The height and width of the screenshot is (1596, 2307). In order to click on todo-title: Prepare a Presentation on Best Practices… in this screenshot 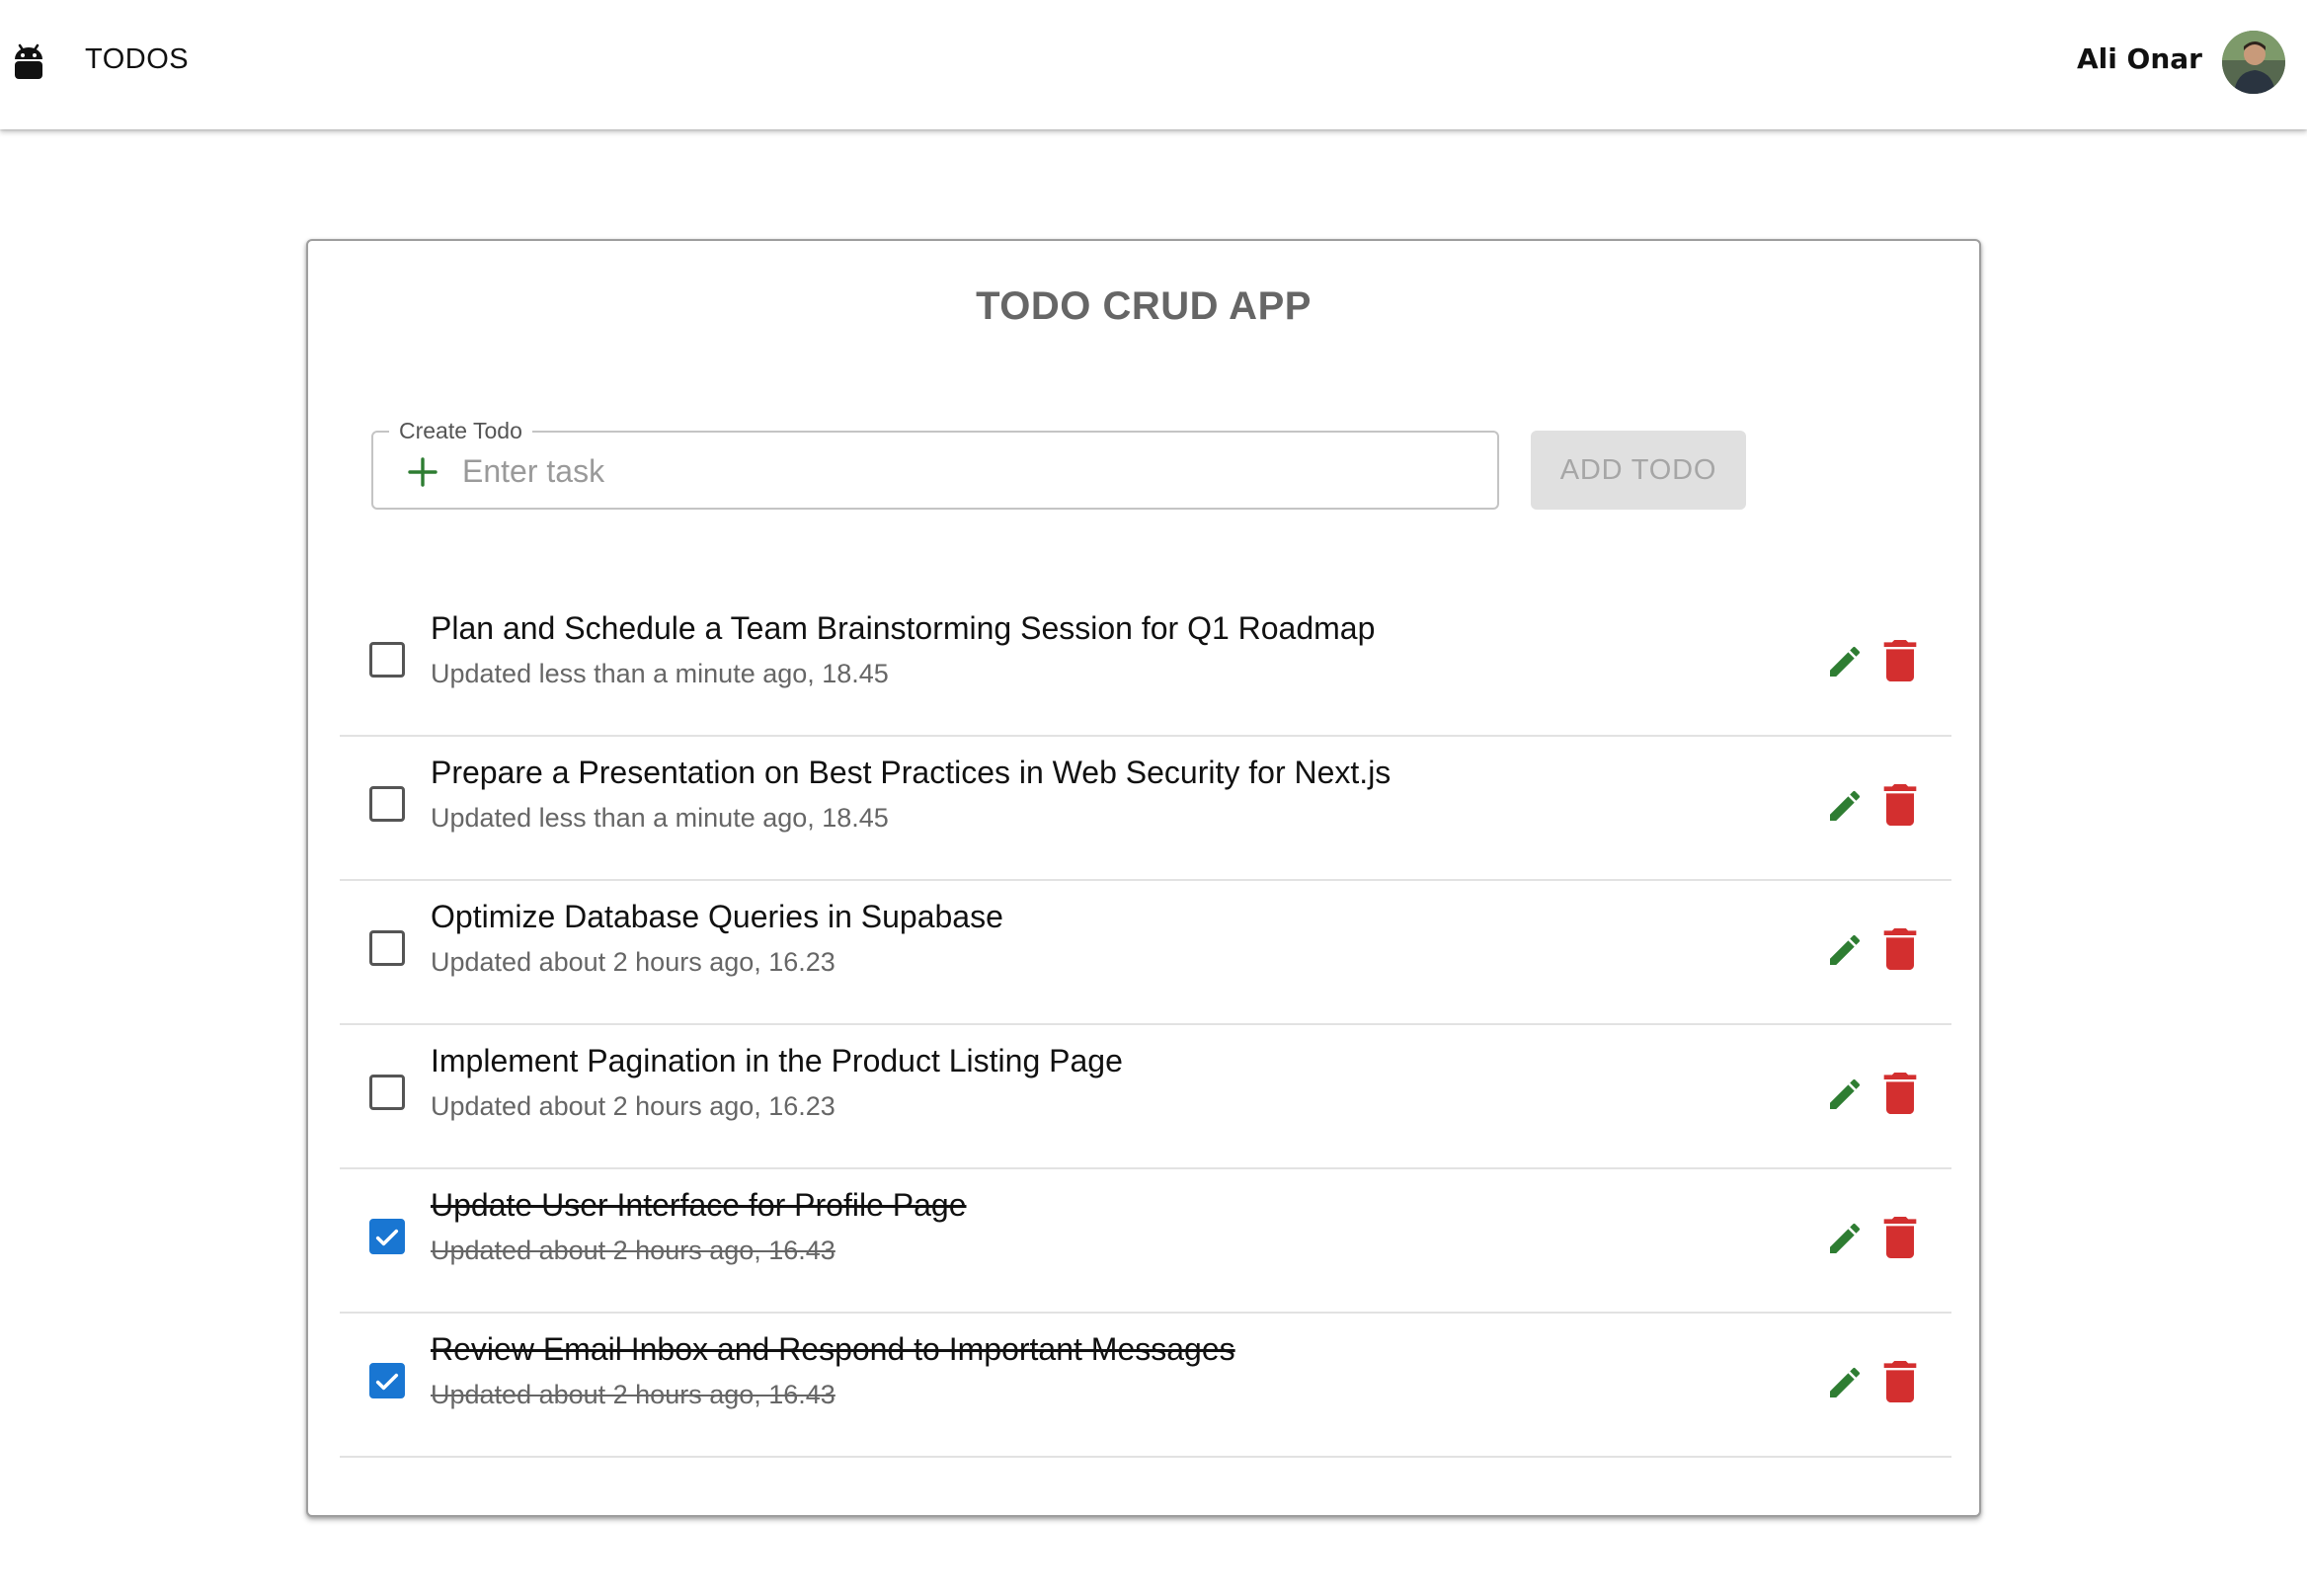, I will do `click(911, 772)`.